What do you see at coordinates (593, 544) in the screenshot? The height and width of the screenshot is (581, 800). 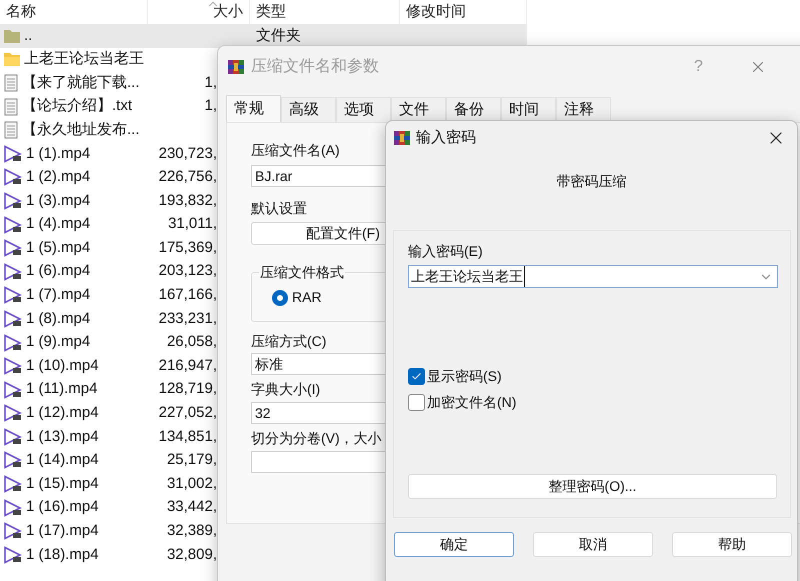 I see `dialog-button: 取消` at bounding box center [593, 544].